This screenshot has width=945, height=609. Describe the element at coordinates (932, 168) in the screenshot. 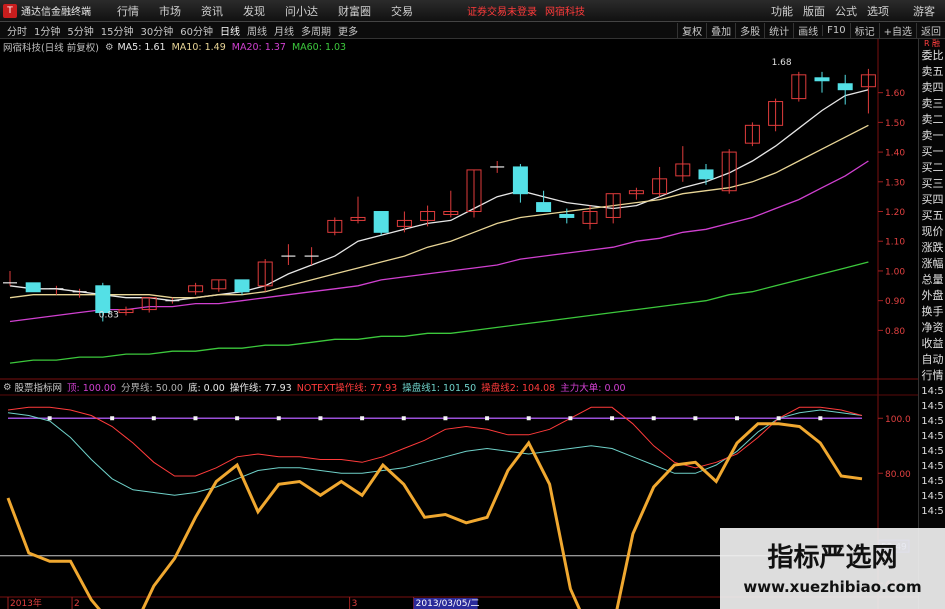

I see `sidebar-item: 买二` at that location.